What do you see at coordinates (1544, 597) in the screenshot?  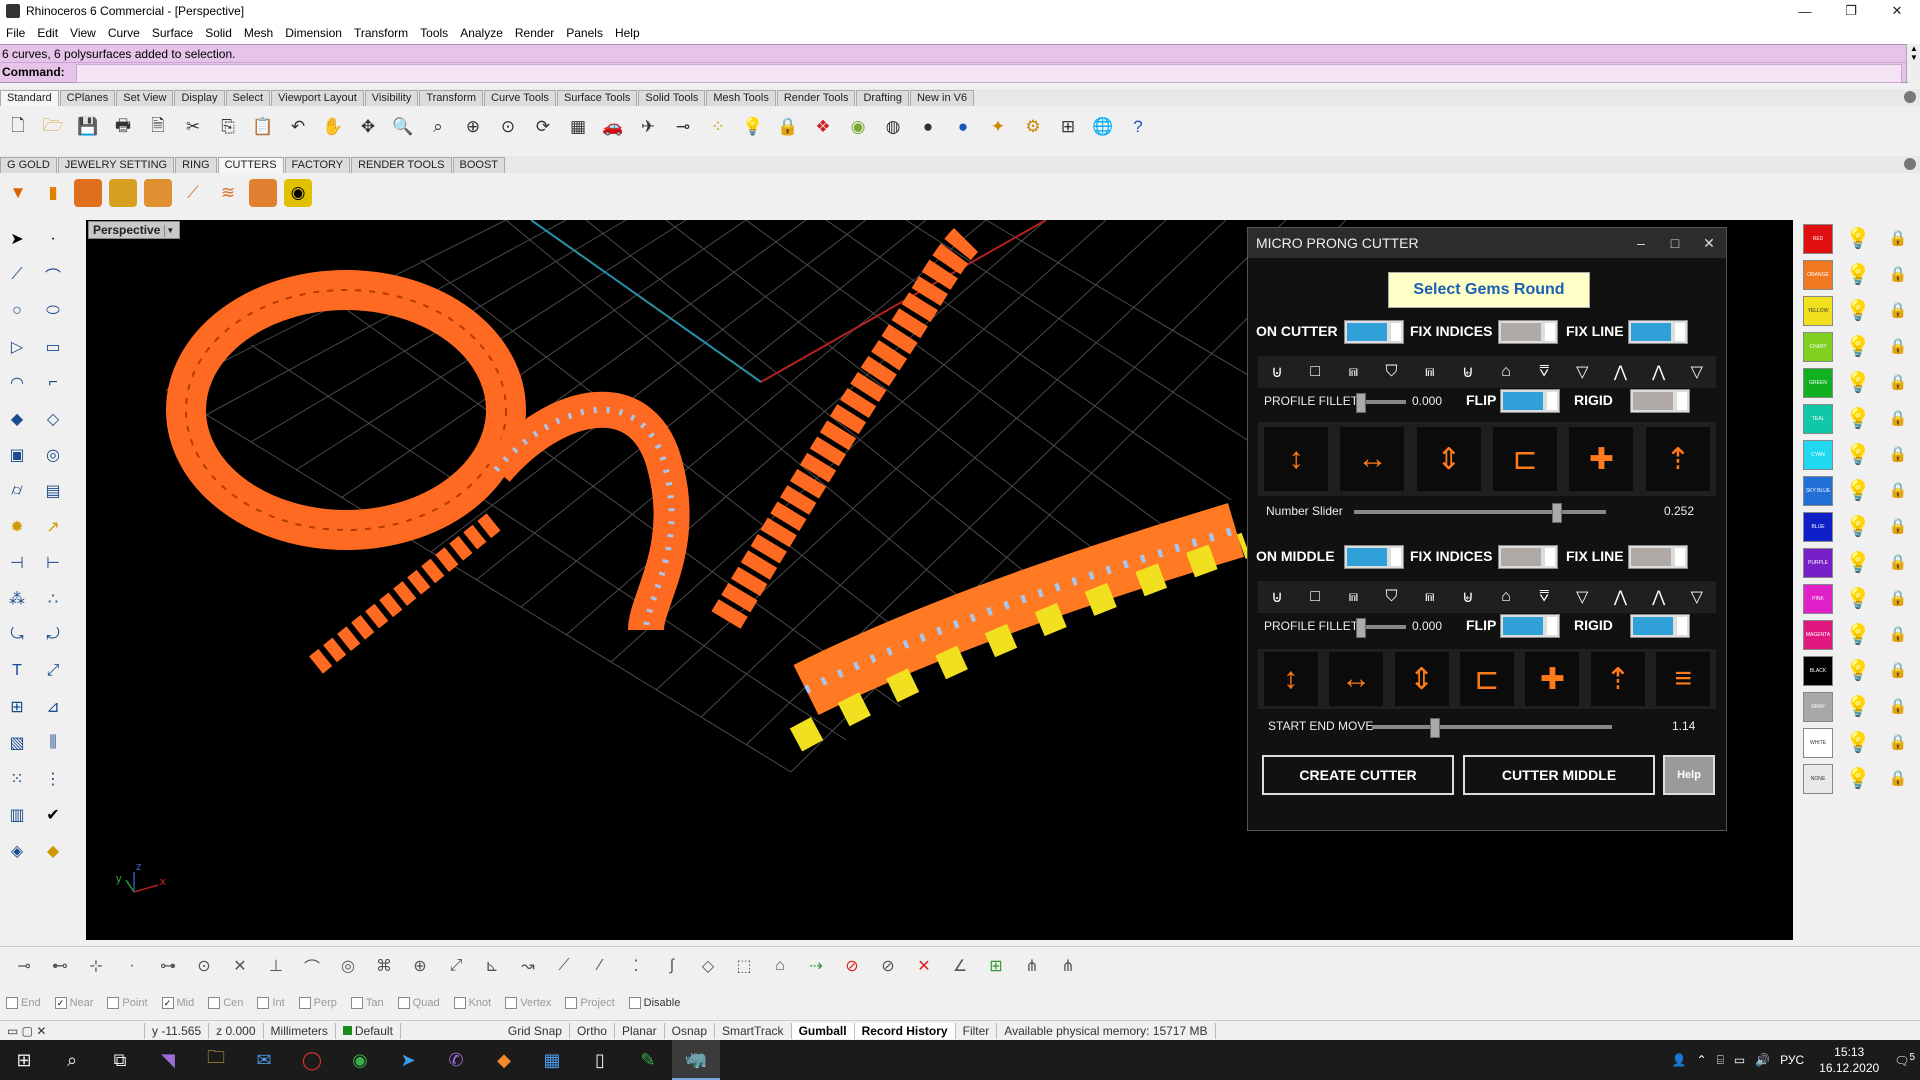 I see `profile-v-notch-icon: ⩢` at bounding box center [1544, 597].